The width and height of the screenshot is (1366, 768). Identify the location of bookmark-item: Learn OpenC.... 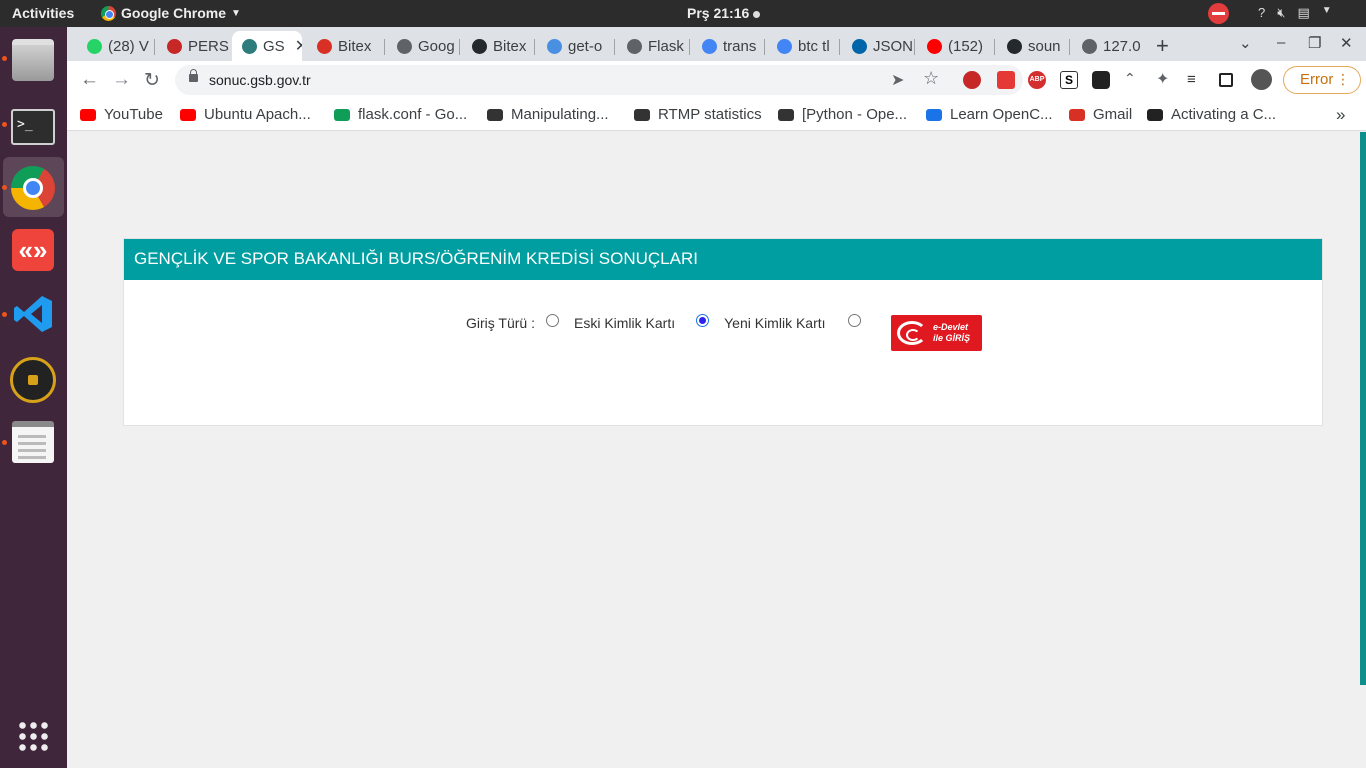
(989, 114).